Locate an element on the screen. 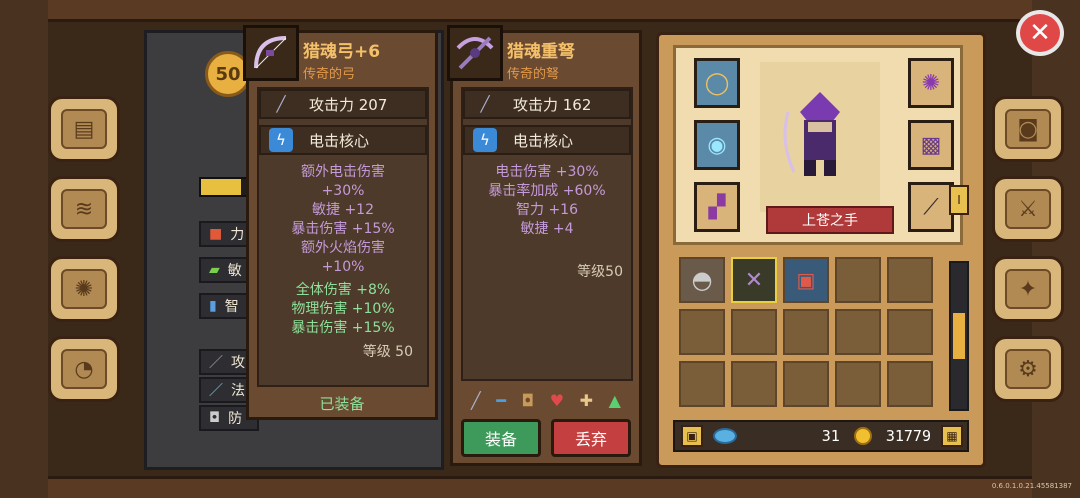 The image size is (1080, 498). scroll-menu-button: ≋ is located at coordinates (84, 209).